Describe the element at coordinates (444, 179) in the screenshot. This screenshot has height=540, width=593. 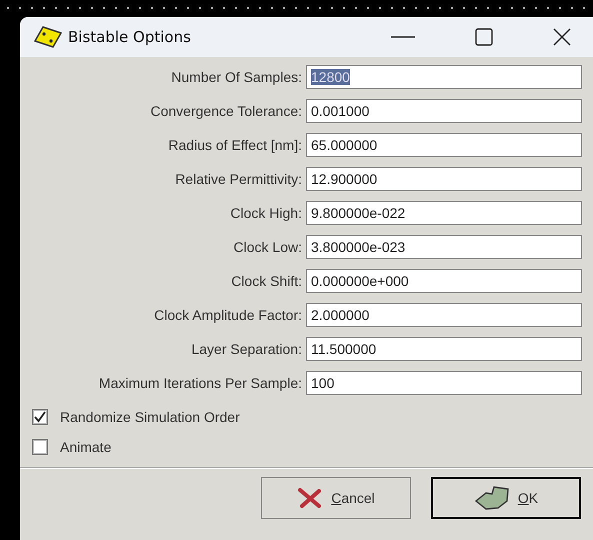
I see `input-field: 12.900000` at that location.